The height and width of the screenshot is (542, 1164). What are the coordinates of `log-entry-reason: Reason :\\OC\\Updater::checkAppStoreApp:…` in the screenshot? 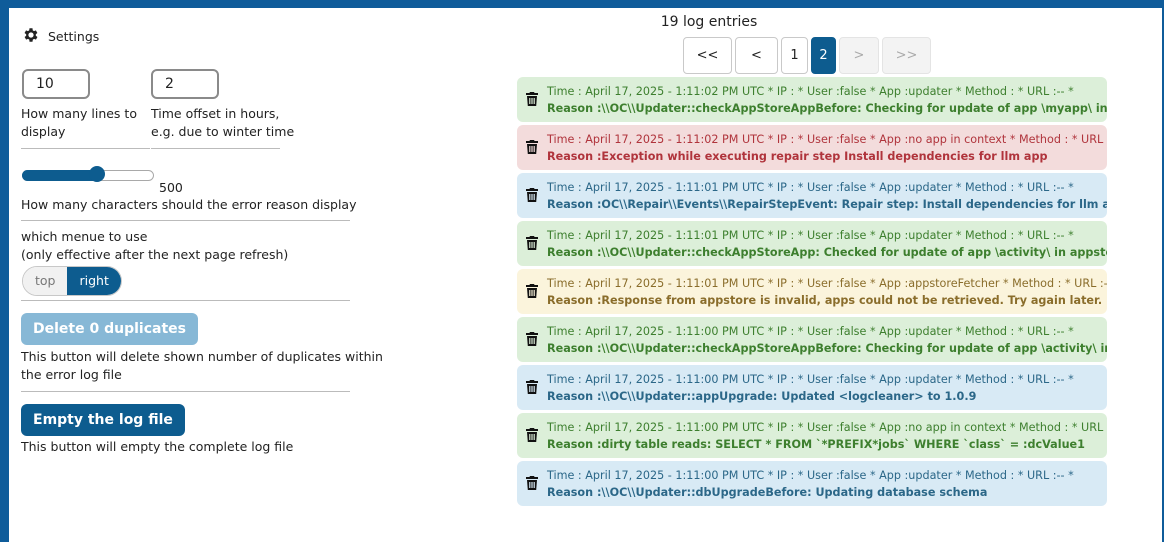 It's located at (827, 252).